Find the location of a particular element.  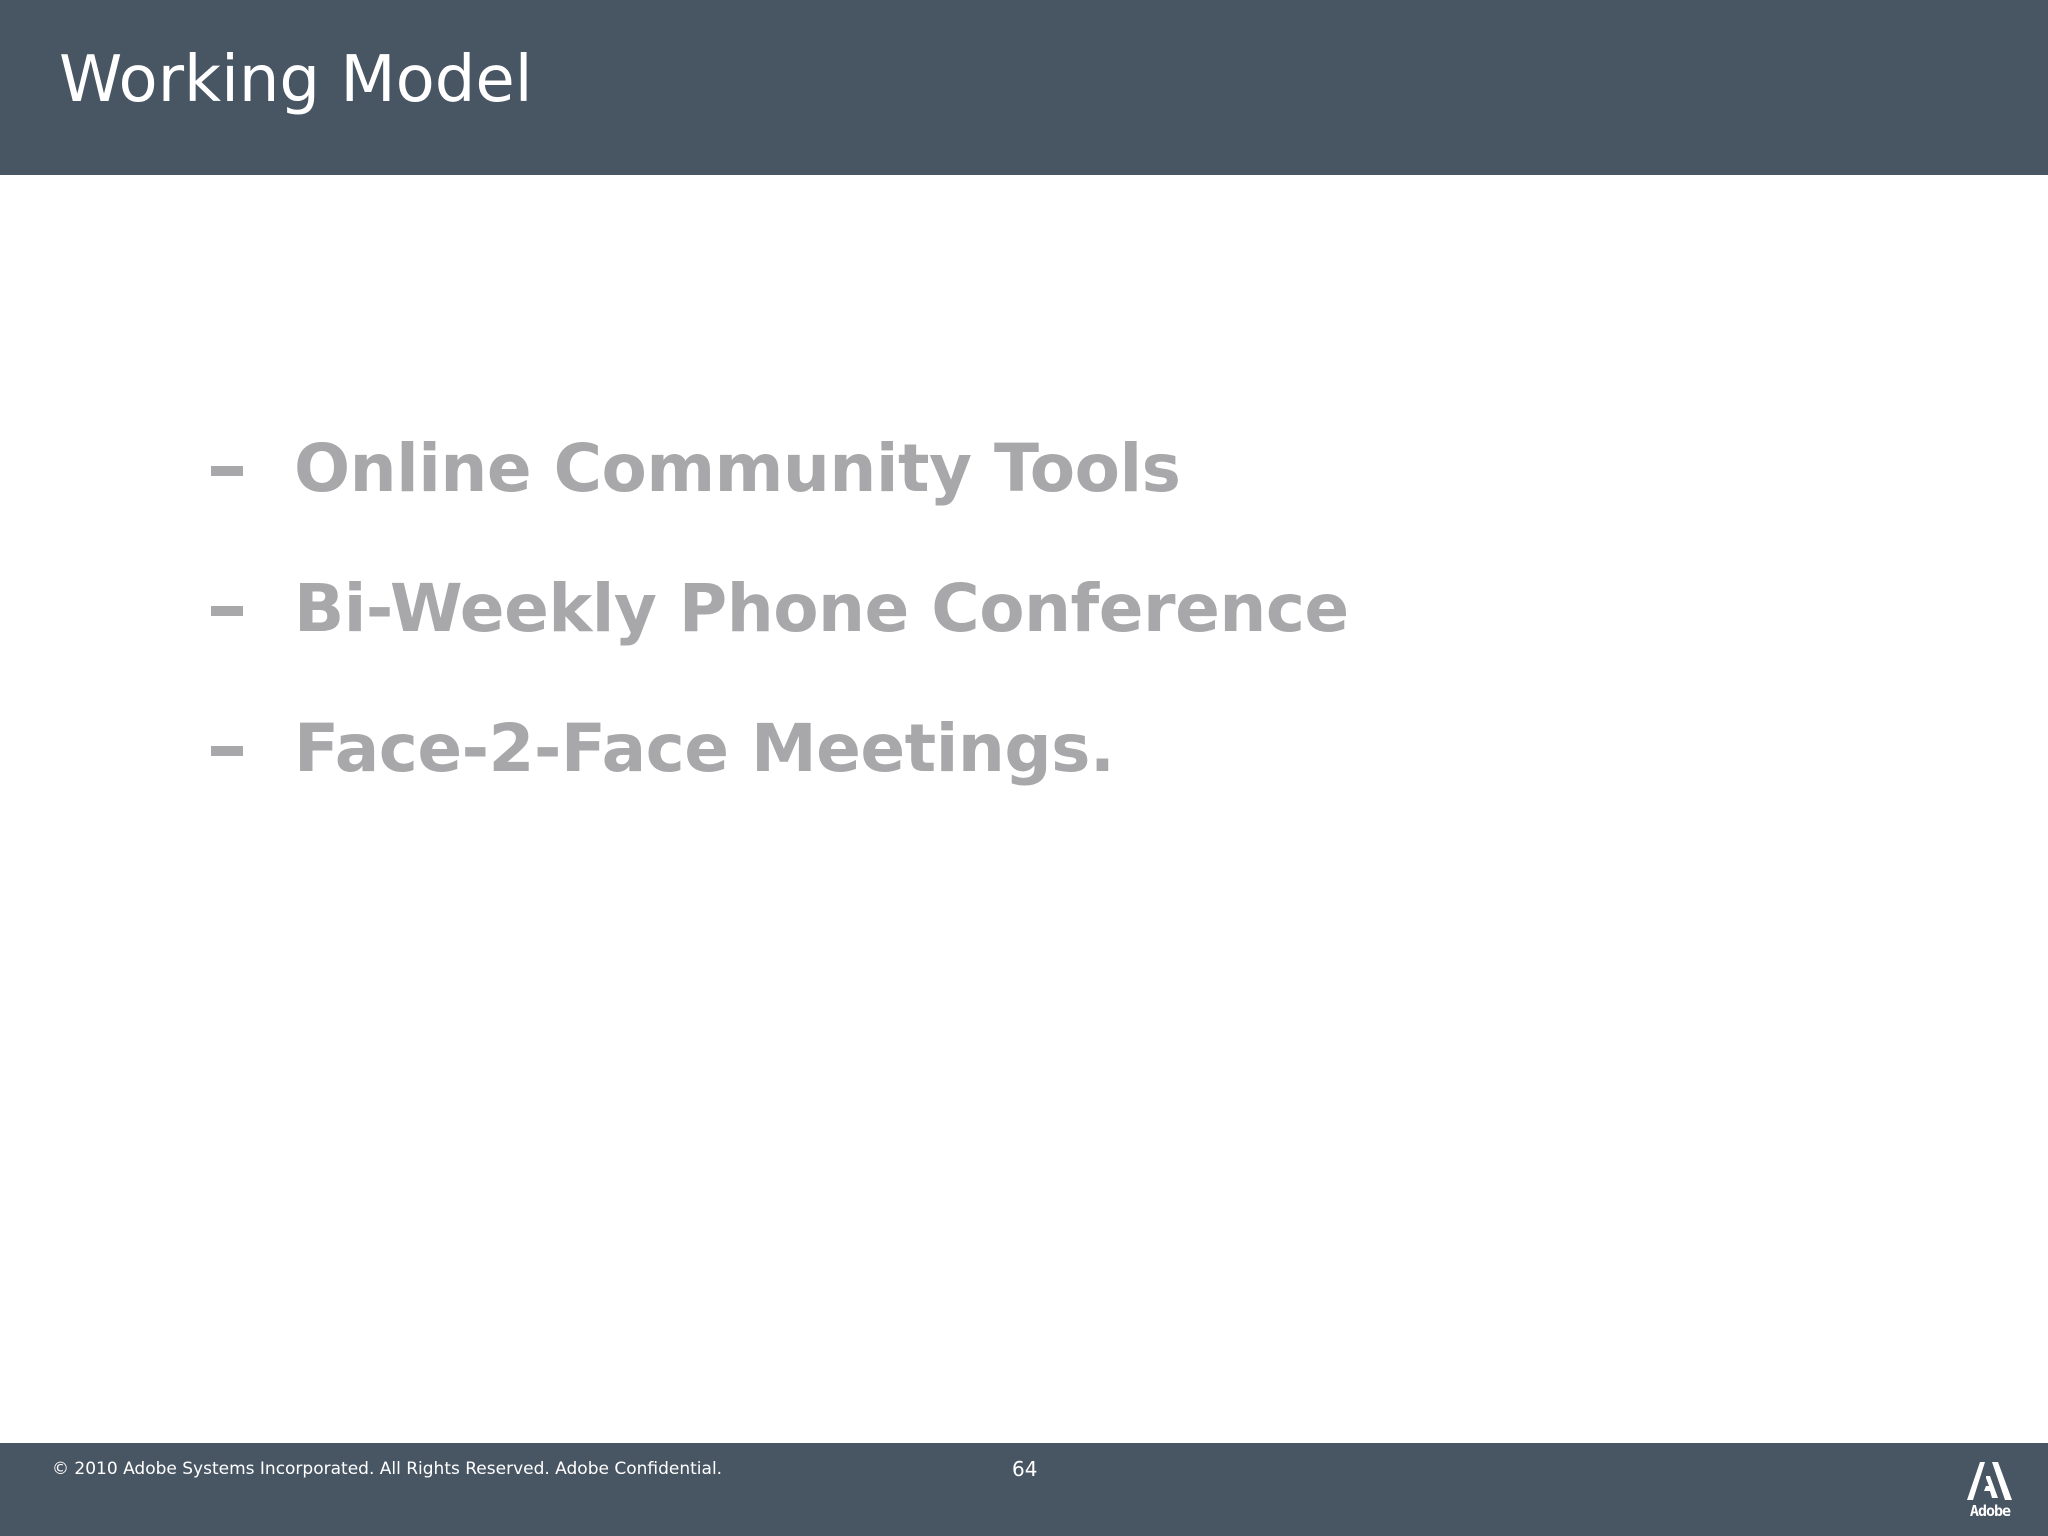

bullet-item: Online Community Tools is located at coordinates (1024, 469).